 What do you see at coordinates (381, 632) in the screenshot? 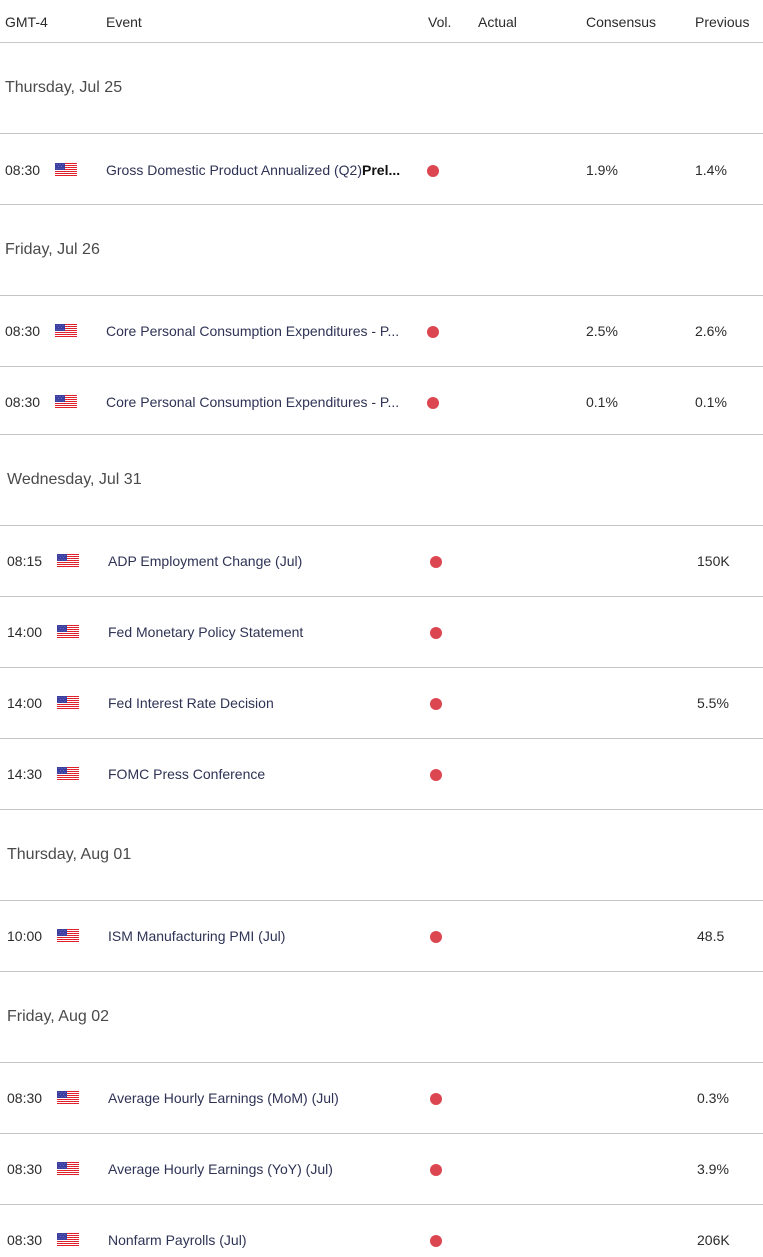
I see `event-row: 14:00 Fed Monetary Policy Statement` at bounding box center [381, 632].